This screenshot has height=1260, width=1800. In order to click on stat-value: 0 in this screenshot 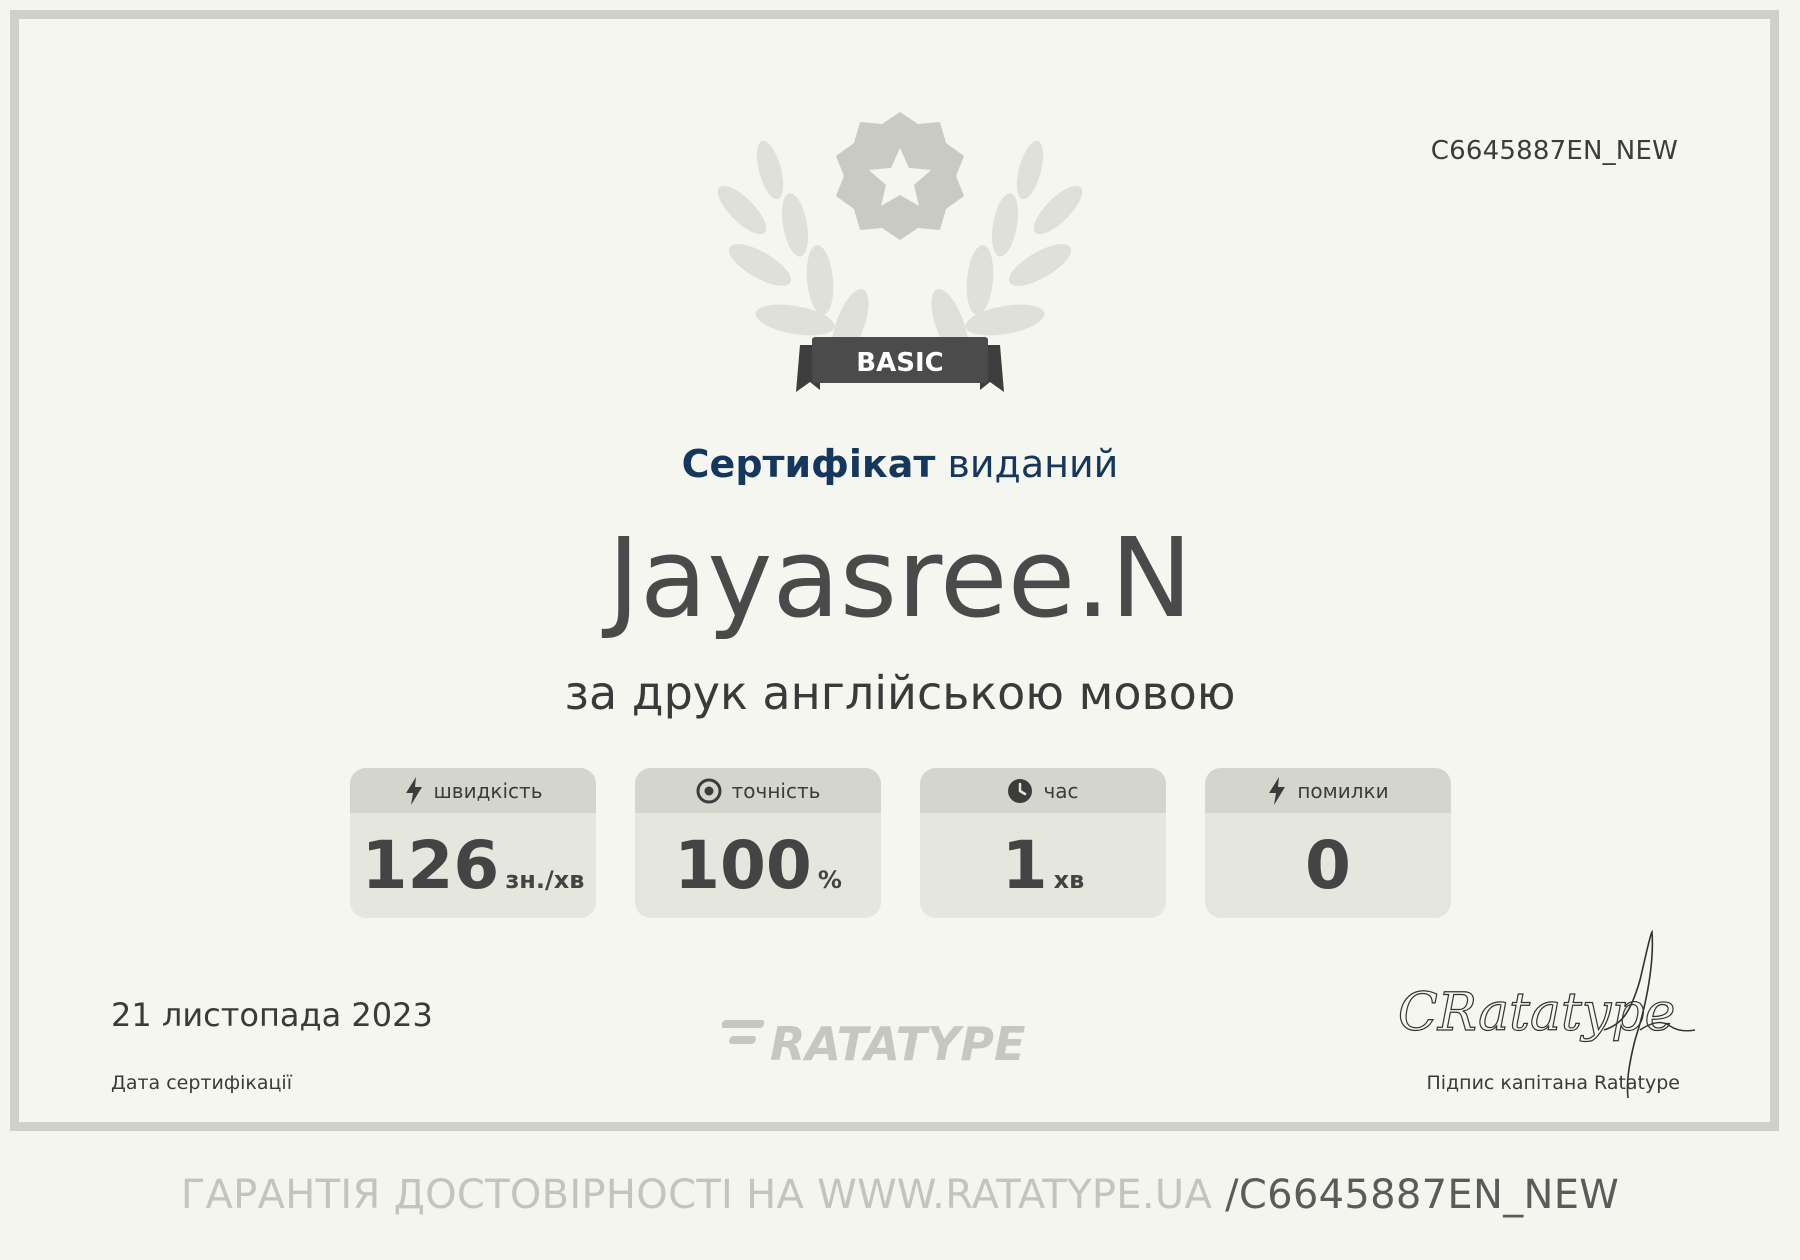, I will do `click(1328, 865)`.